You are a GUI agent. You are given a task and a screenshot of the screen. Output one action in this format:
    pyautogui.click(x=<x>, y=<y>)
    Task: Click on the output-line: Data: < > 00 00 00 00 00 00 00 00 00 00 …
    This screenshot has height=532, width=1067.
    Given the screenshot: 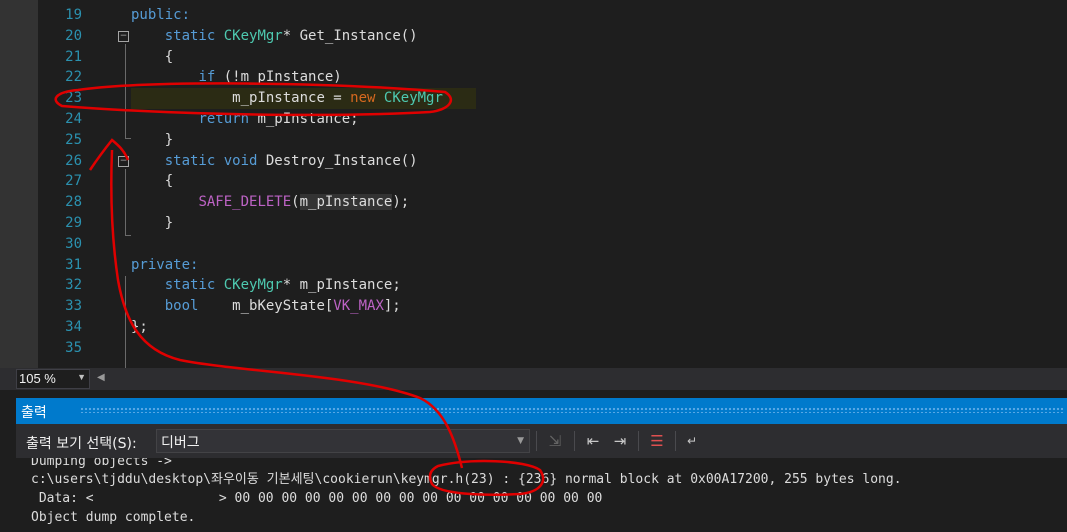 What is the action you would take?
    pyautogui.click(x=317, y=498)
    